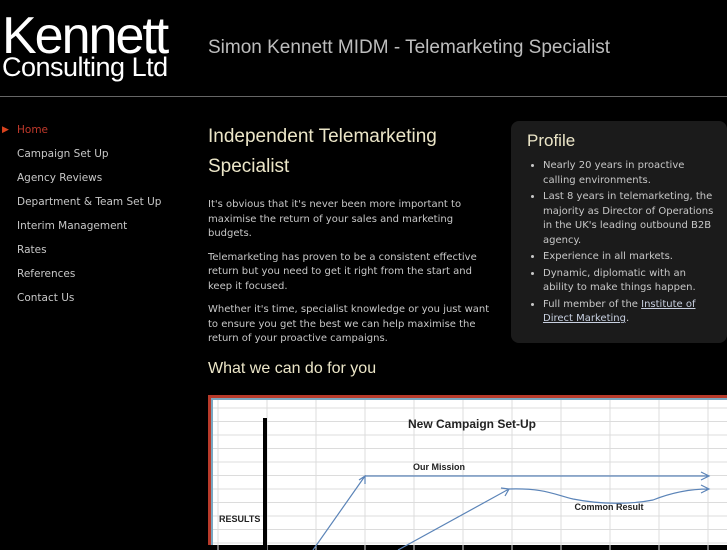  What do you see at coordinates (85, 46) in the screenshot?
I see `logo: Kennett Consulting Ltd` at bounding box center [85, 46].